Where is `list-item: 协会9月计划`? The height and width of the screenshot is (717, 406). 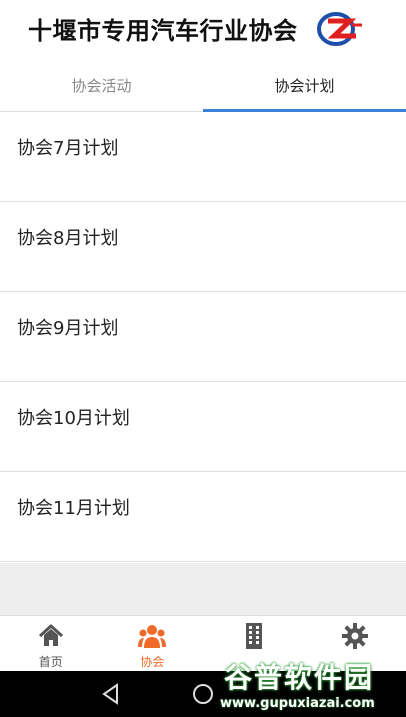
list-item: 协会9月计划 is located at coordinates (203, 337).